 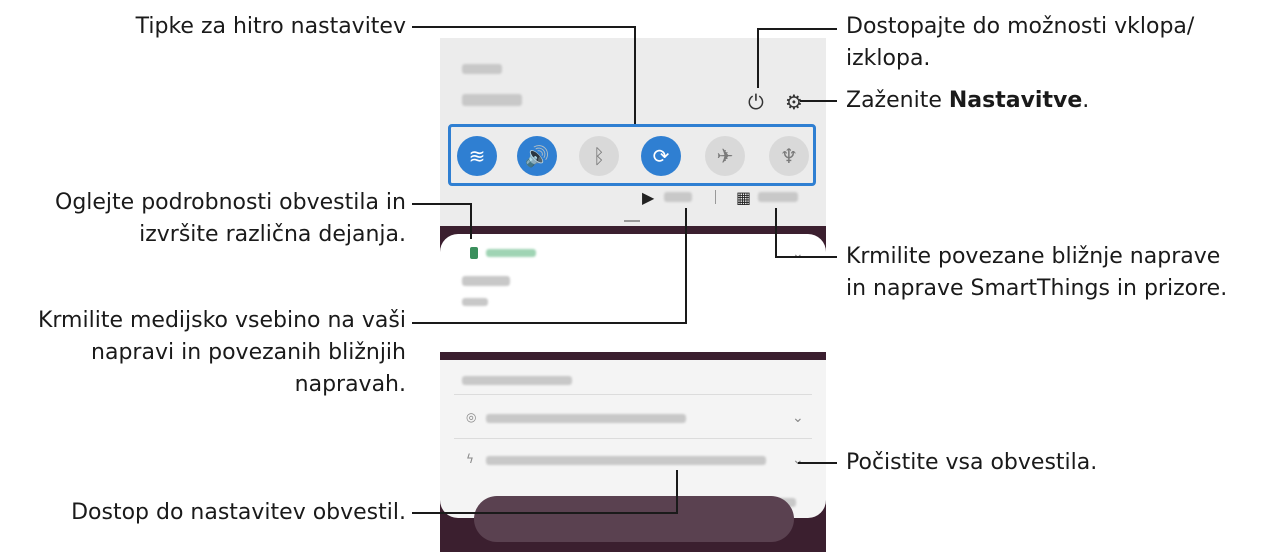 What do you see at coordinates (238, 512) in the screenshot?
I see `notif-settings-callout: Dostop do nastavitev obvestil.` at bounding box center [238, 512].